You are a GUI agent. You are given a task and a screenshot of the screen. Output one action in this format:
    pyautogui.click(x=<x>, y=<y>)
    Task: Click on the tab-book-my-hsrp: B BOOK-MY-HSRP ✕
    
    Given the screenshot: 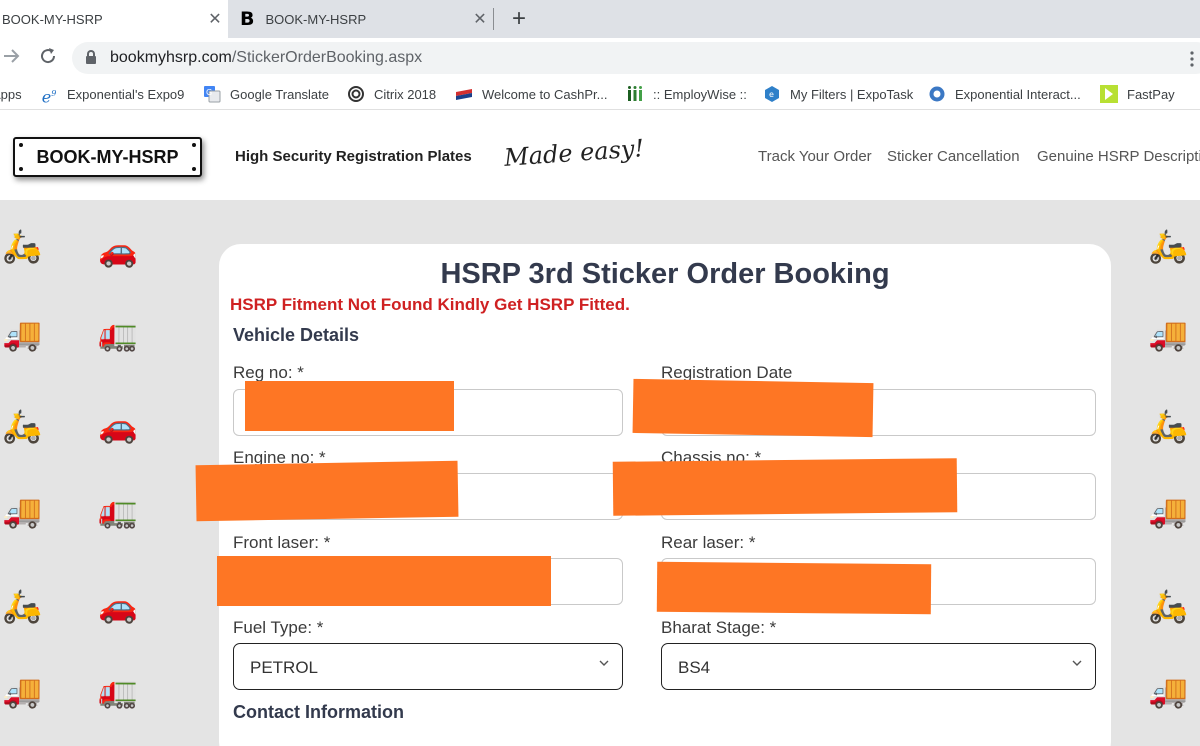 What is the action you would take?
    pyautogui.click(x=360, y=19)
    